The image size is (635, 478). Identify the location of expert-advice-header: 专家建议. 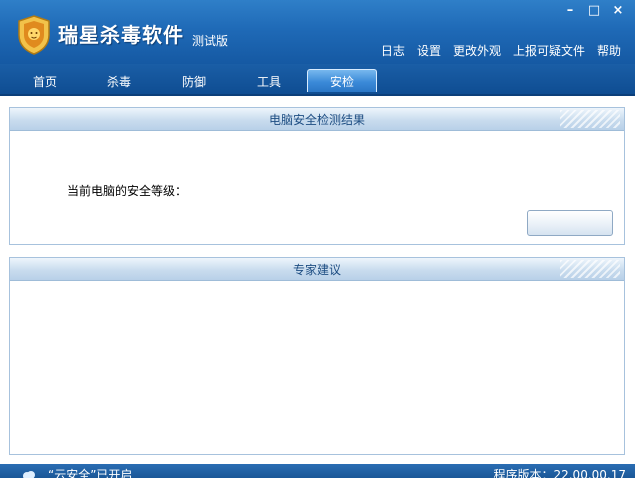
(317, 269).